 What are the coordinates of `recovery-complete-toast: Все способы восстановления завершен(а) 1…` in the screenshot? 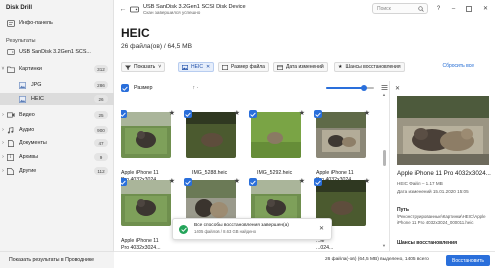 It's located at (252, 229).